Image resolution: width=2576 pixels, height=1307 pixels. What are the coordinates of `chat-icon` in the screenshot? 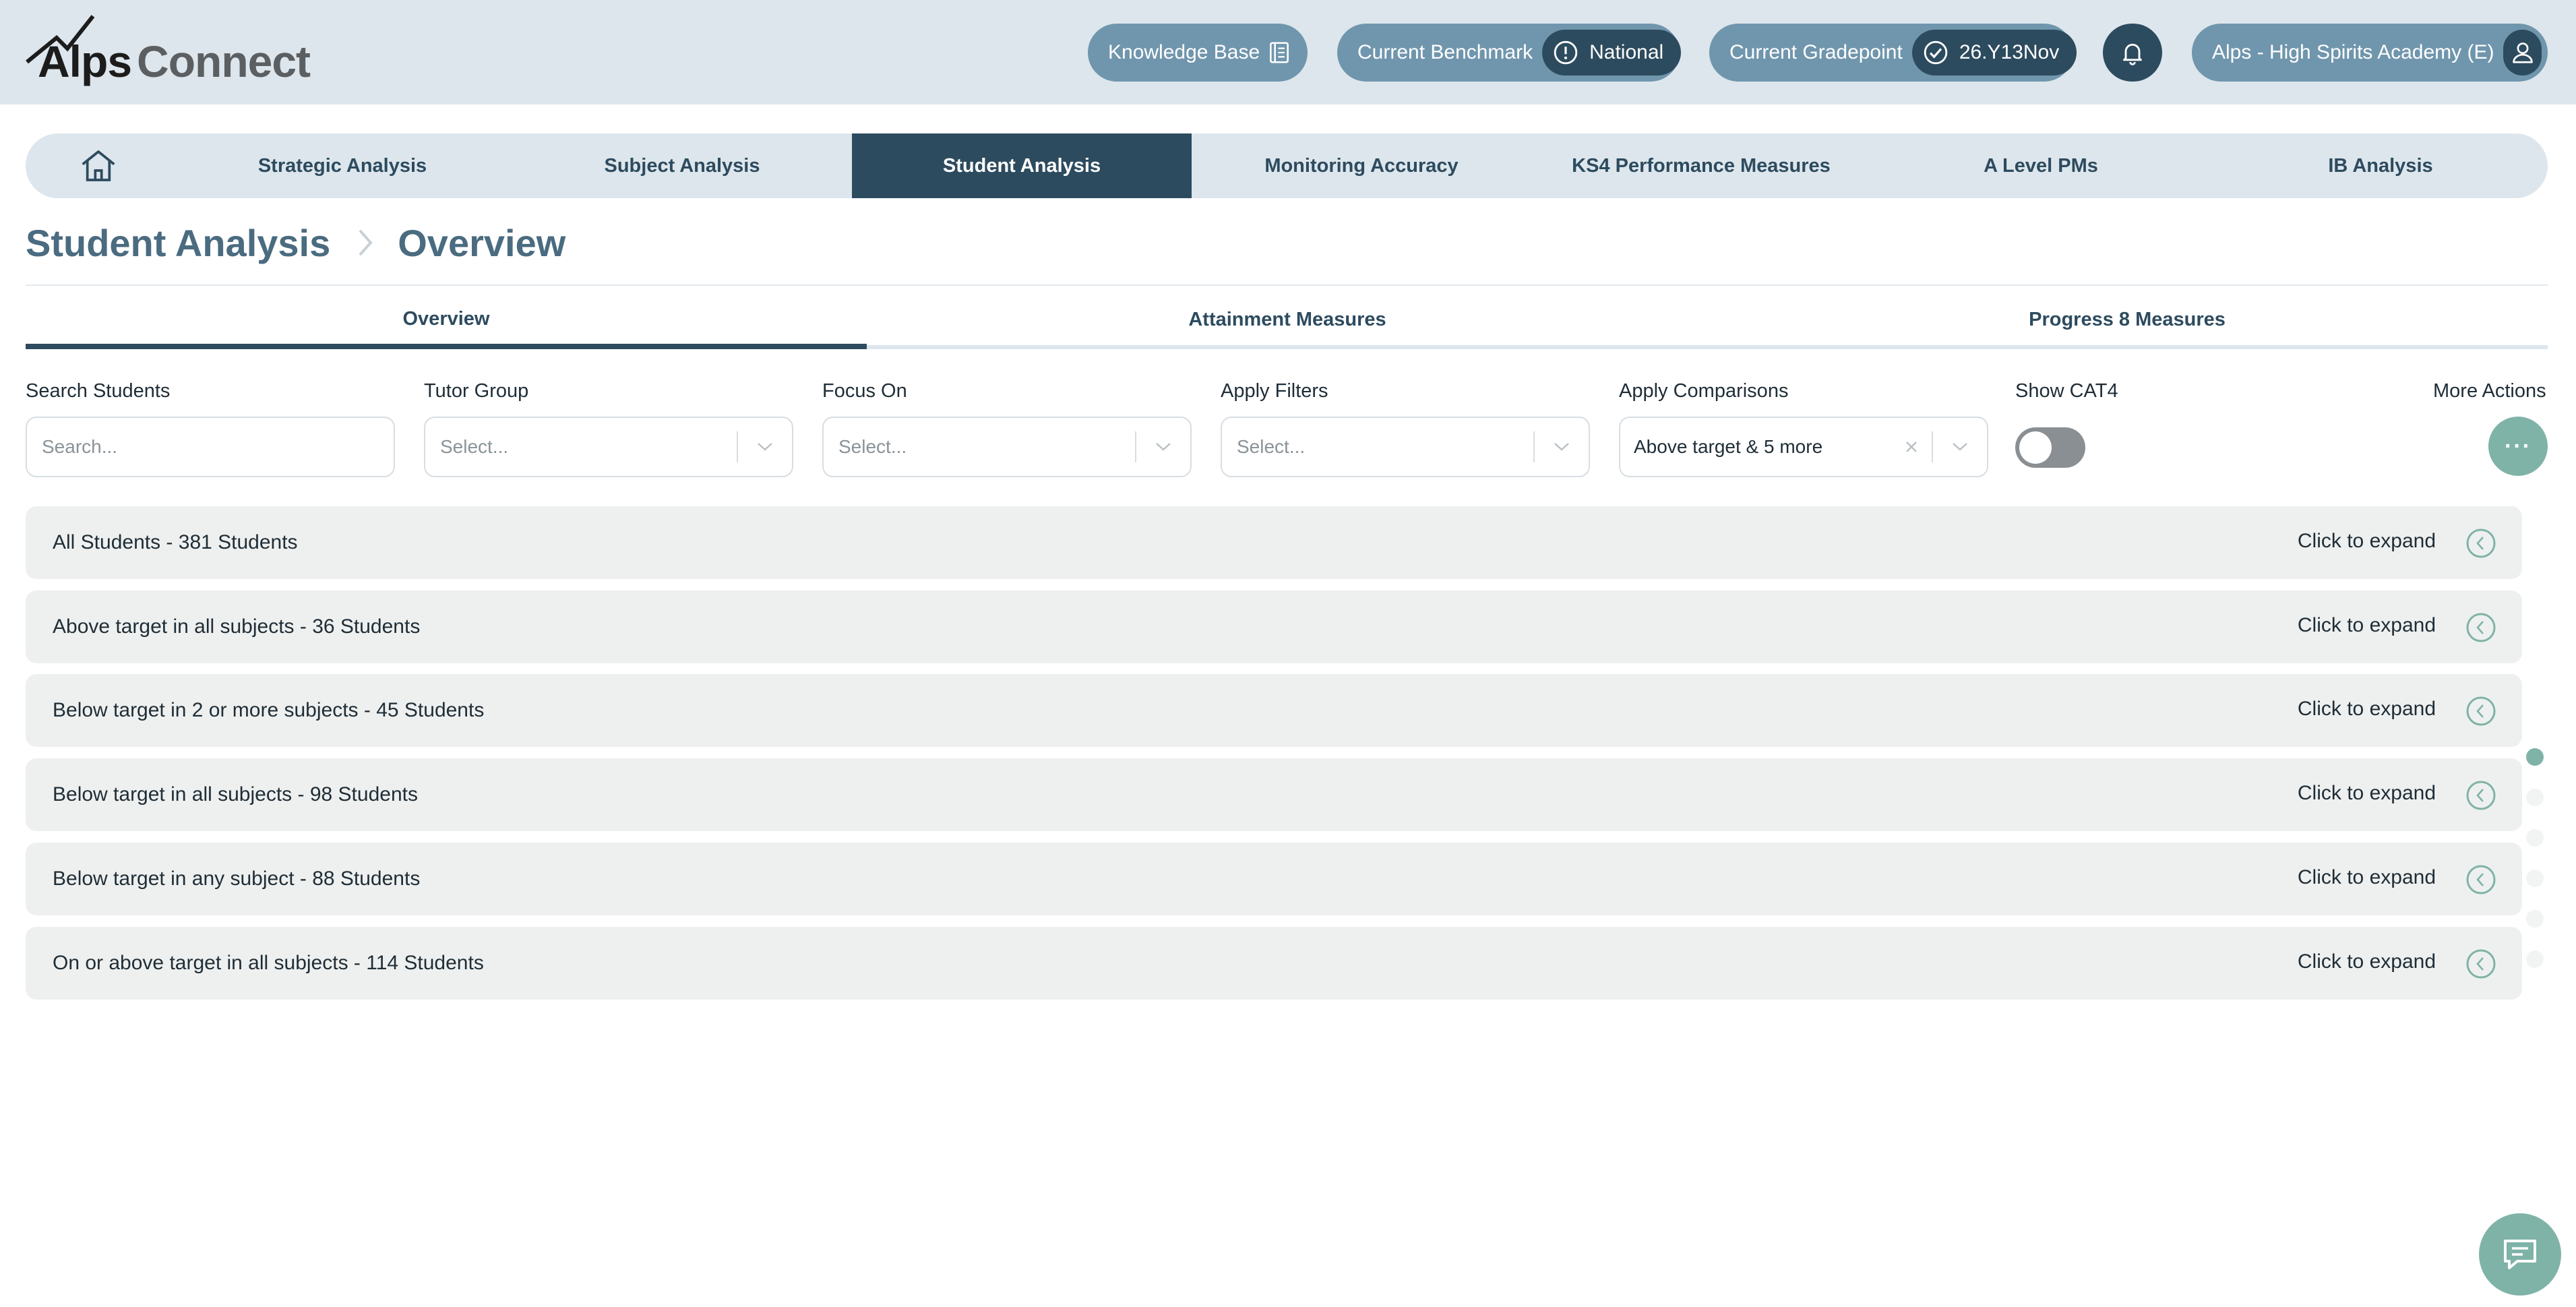 It's located at (2520, 1254).